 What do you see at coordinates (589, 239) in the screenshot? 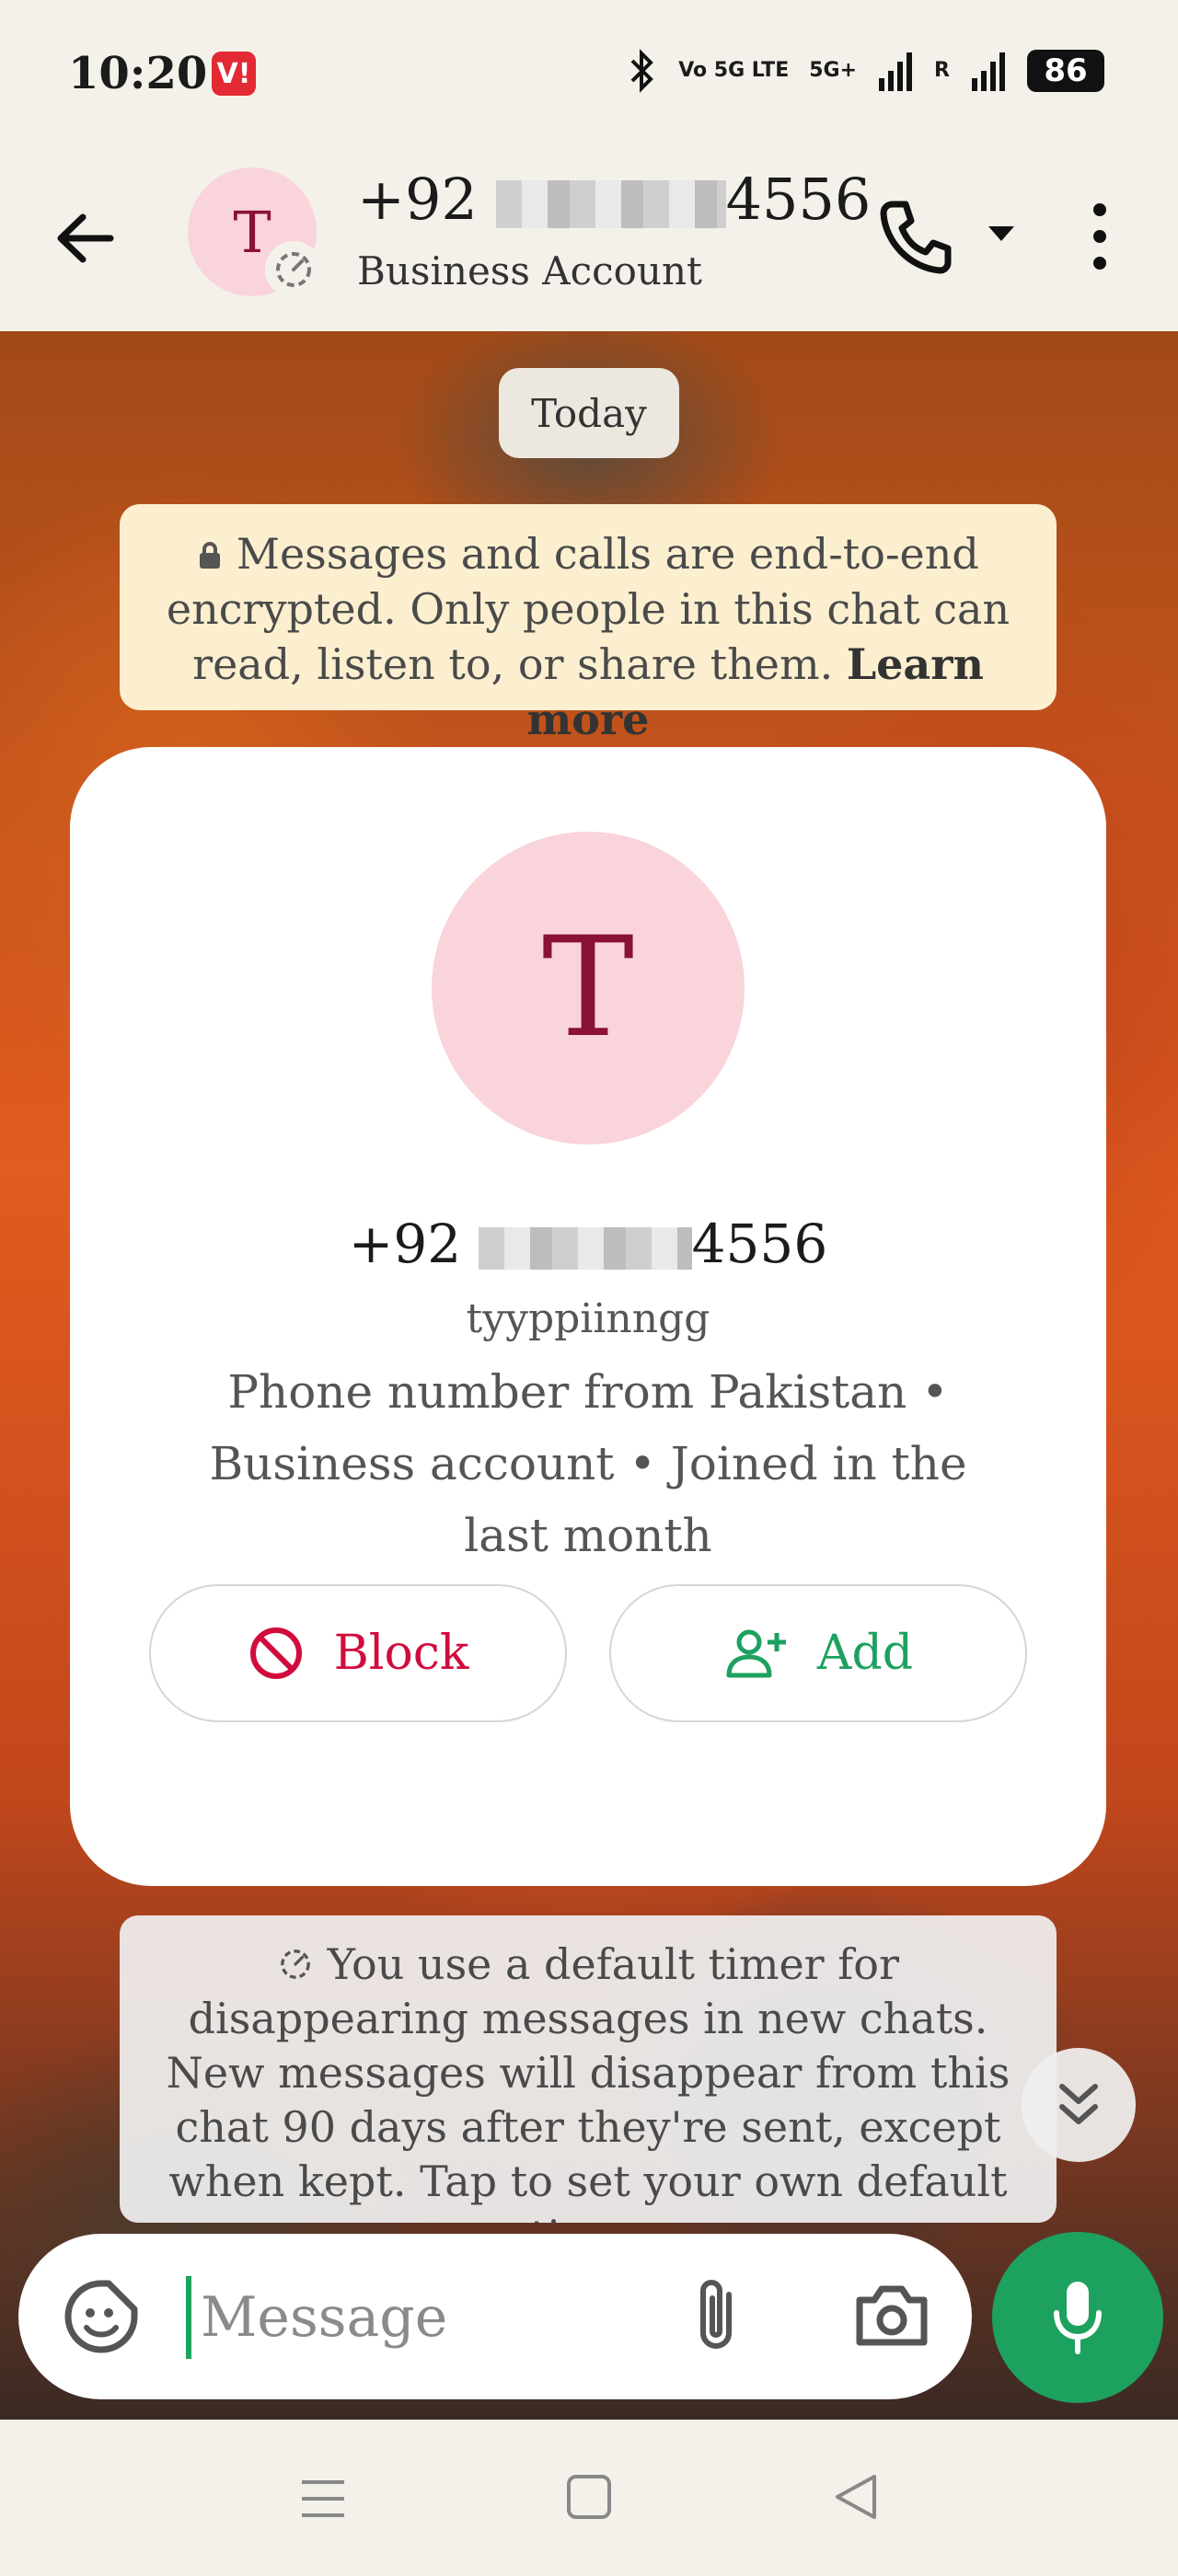
I see `chat-header: T +92 4556 Business Account` at bounding box center [589, 239].